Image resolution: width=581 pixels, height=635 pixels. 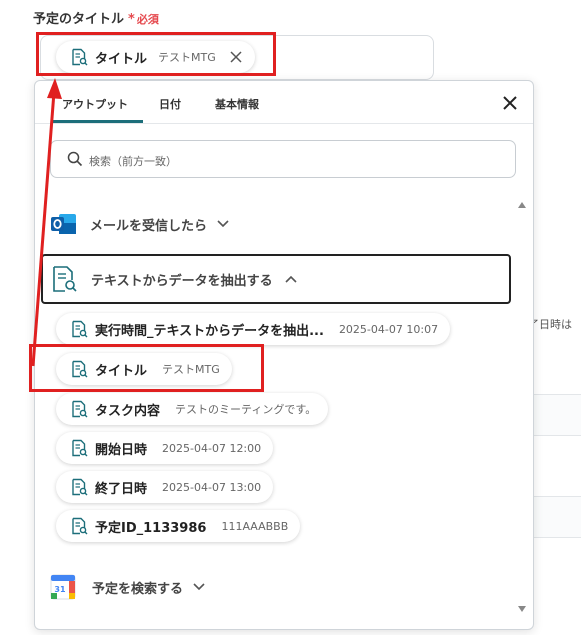 What do you see at coordinates (46, 222) in the screenshot?
I see `highlight-arrow` at bounding box center [46, 222].